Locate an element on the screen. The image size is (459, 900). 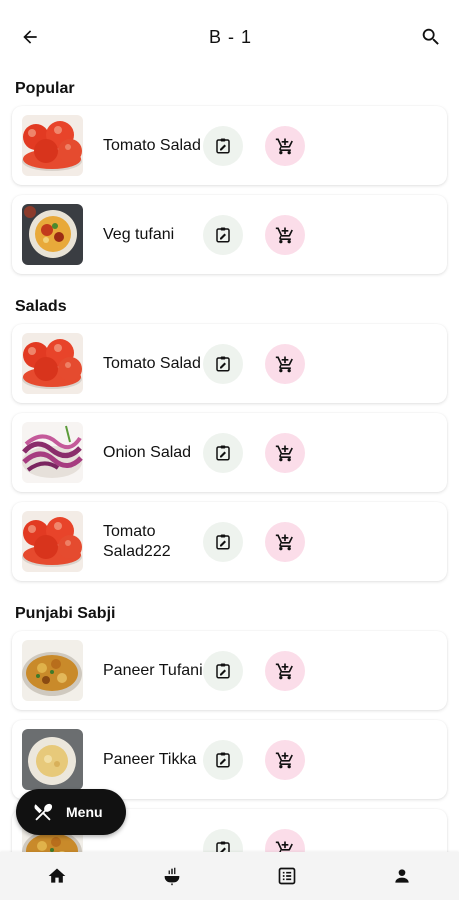
person-icon is located at coordinates (401, 876).